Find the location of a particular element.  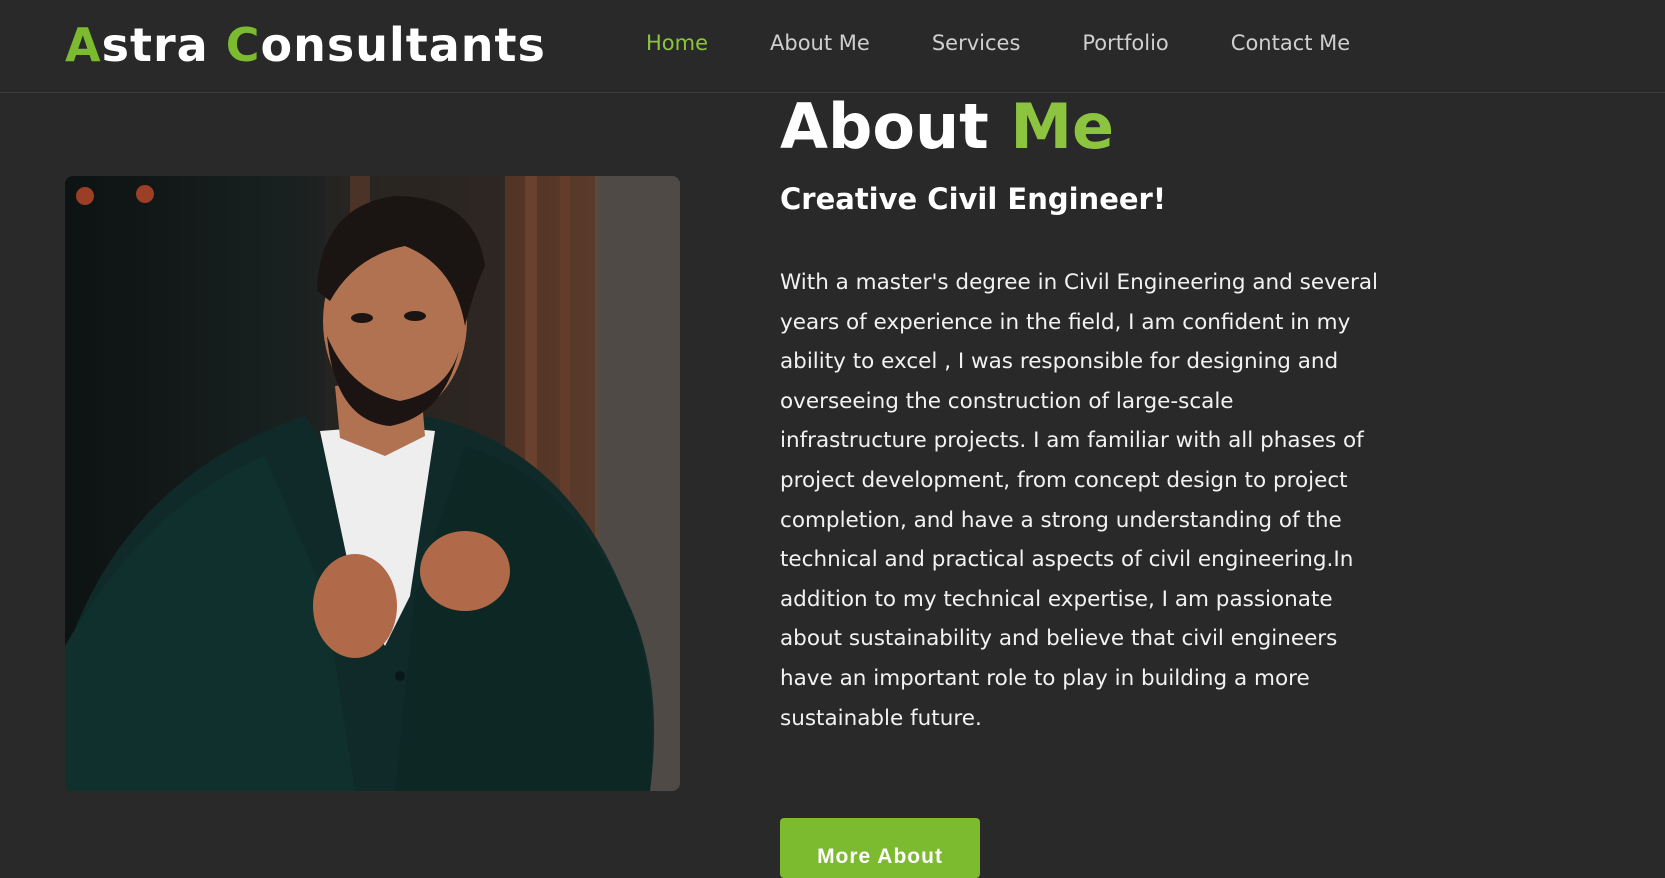

nav-about-me: About Me is located at coordinates (820, 43).